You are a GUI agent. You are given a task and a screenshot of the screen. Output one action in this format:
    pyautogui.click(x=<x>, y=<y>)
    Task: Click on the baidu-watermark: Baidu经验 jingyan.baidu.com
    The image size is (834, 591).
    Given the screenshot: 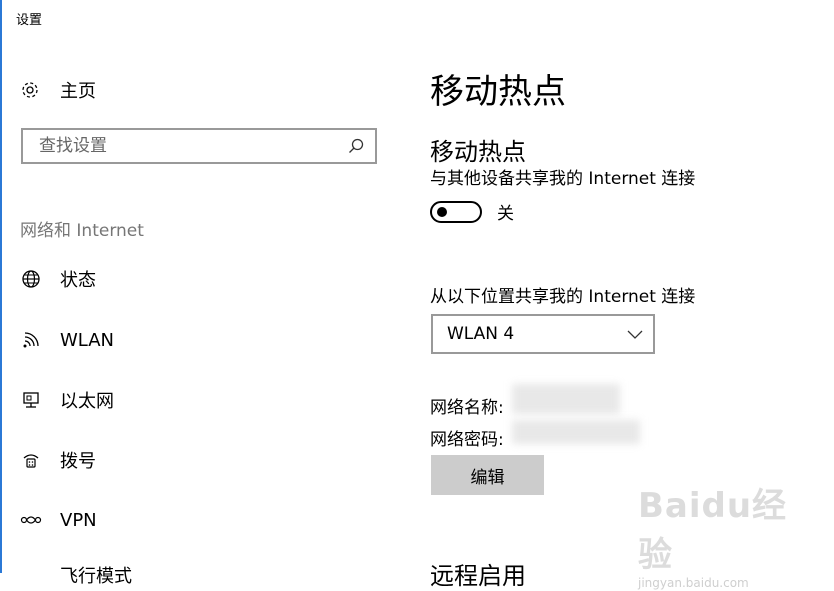 What is the action you would take?
    pyautogui.click(x=713, y=534)
    